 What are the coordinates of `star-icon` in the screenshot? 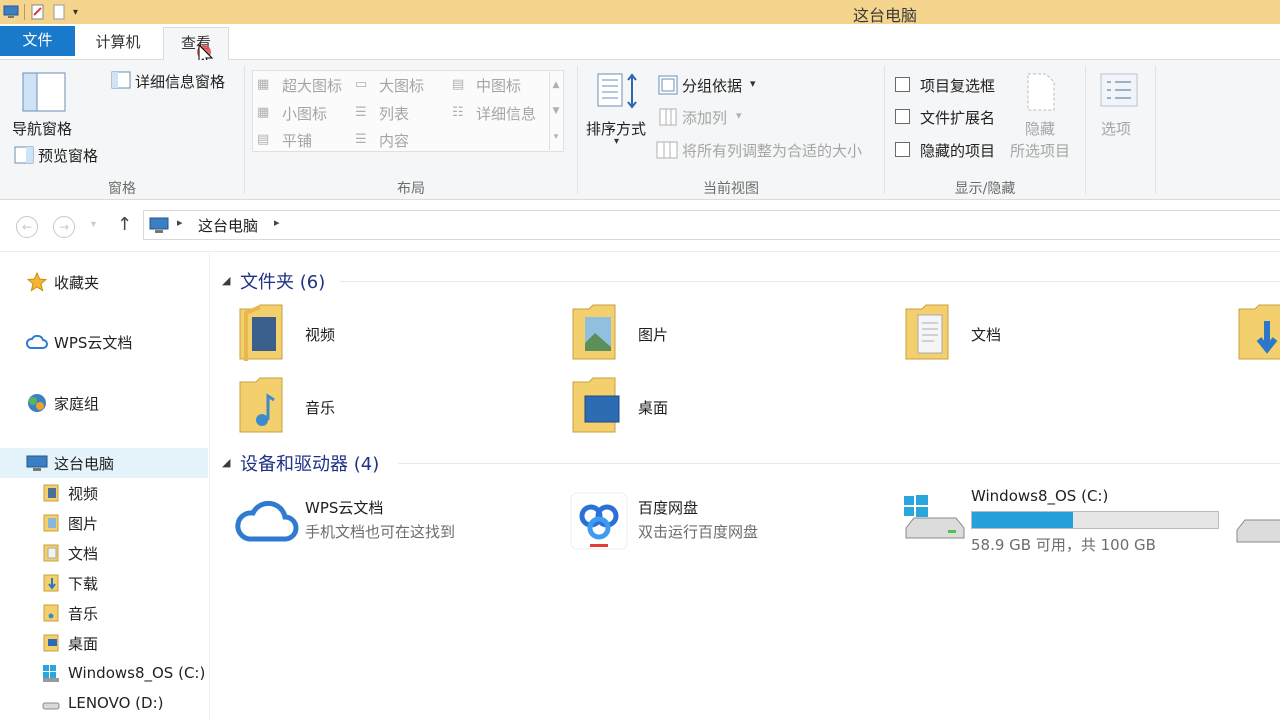 It's located at (37, 282).